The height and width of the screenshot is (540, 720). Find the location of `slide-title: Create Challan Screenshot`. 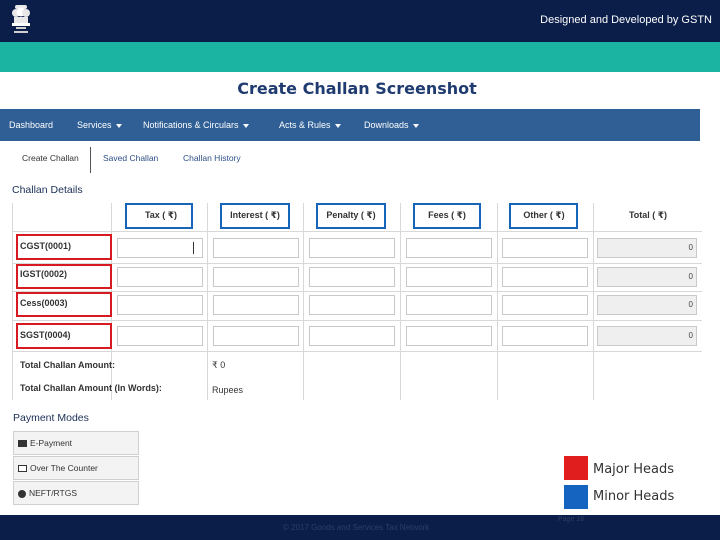

slide-title: Create Challan Screenshot is located at coordinates (357, 88).